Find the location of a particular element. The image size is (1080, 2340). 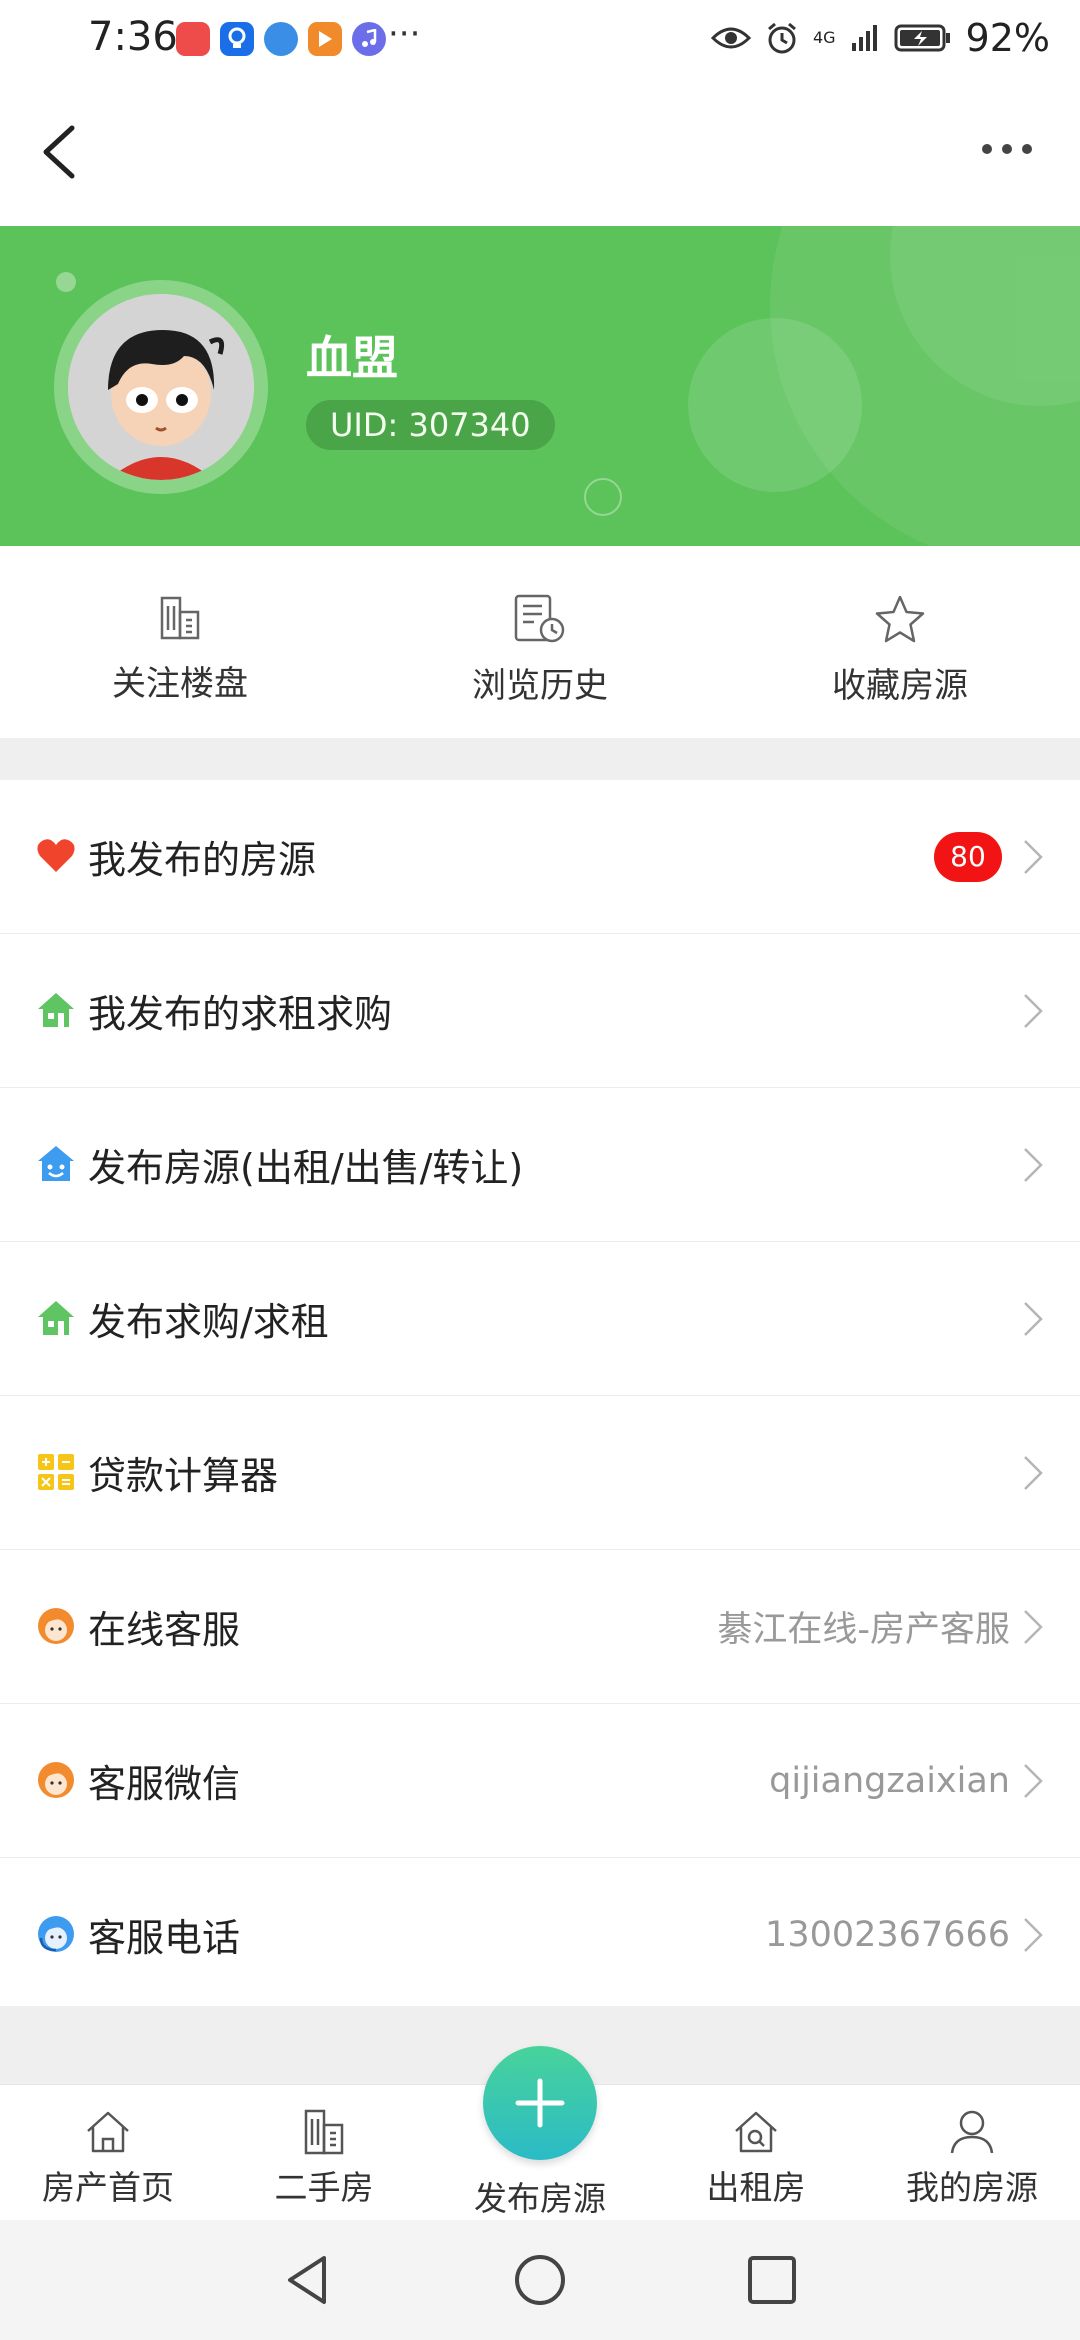

calculator-icon is located at coordinates (56, 1472).